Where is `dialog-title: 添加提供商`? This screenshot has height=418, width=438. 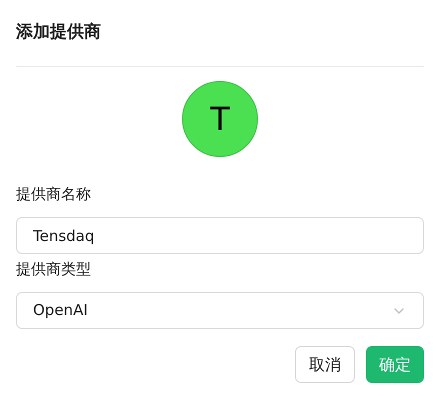
dialog-title: 添加提供商 is located at coordinates (59, 32).